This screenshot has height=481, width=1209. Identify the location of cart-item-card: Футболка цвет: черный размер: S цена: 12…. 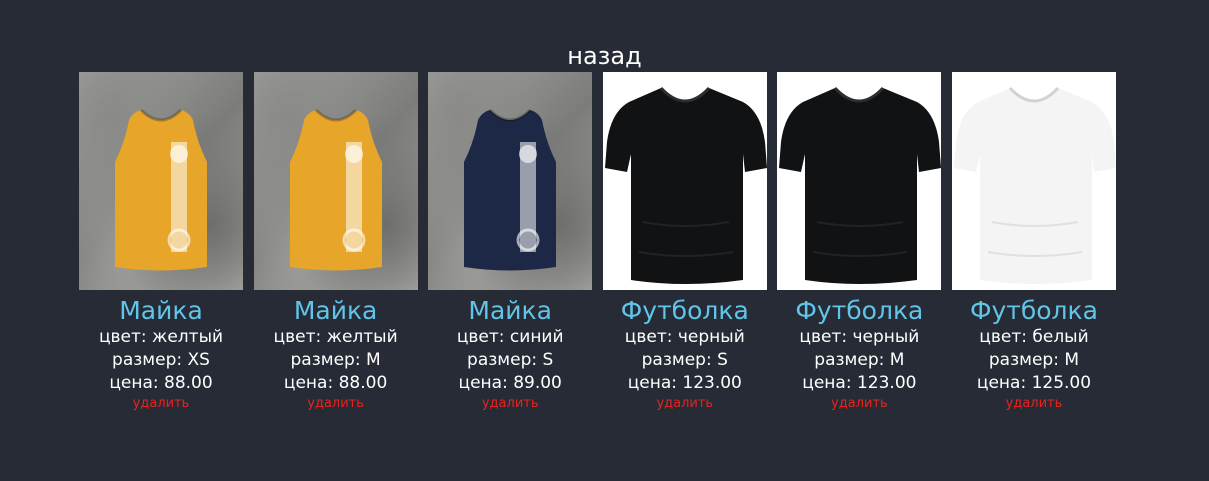
(684, 242).